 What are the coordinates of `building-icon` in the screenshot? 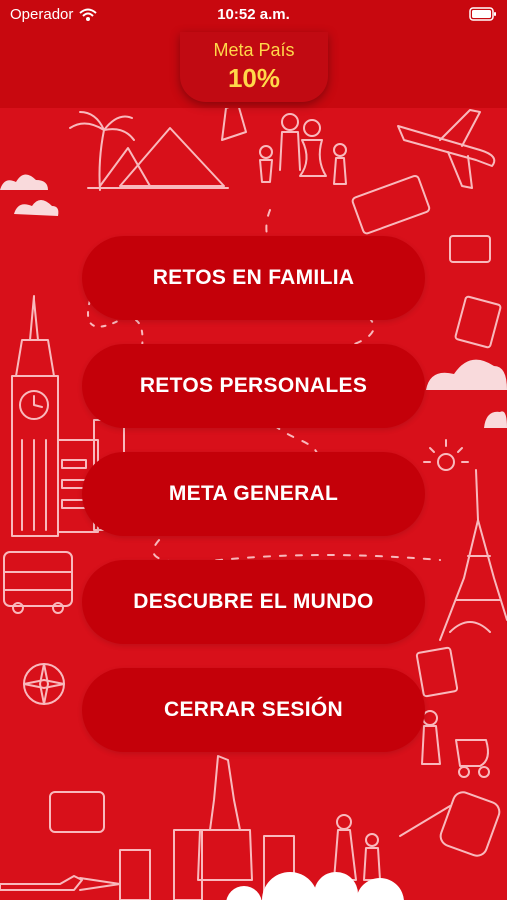 It's located at (234, 122).